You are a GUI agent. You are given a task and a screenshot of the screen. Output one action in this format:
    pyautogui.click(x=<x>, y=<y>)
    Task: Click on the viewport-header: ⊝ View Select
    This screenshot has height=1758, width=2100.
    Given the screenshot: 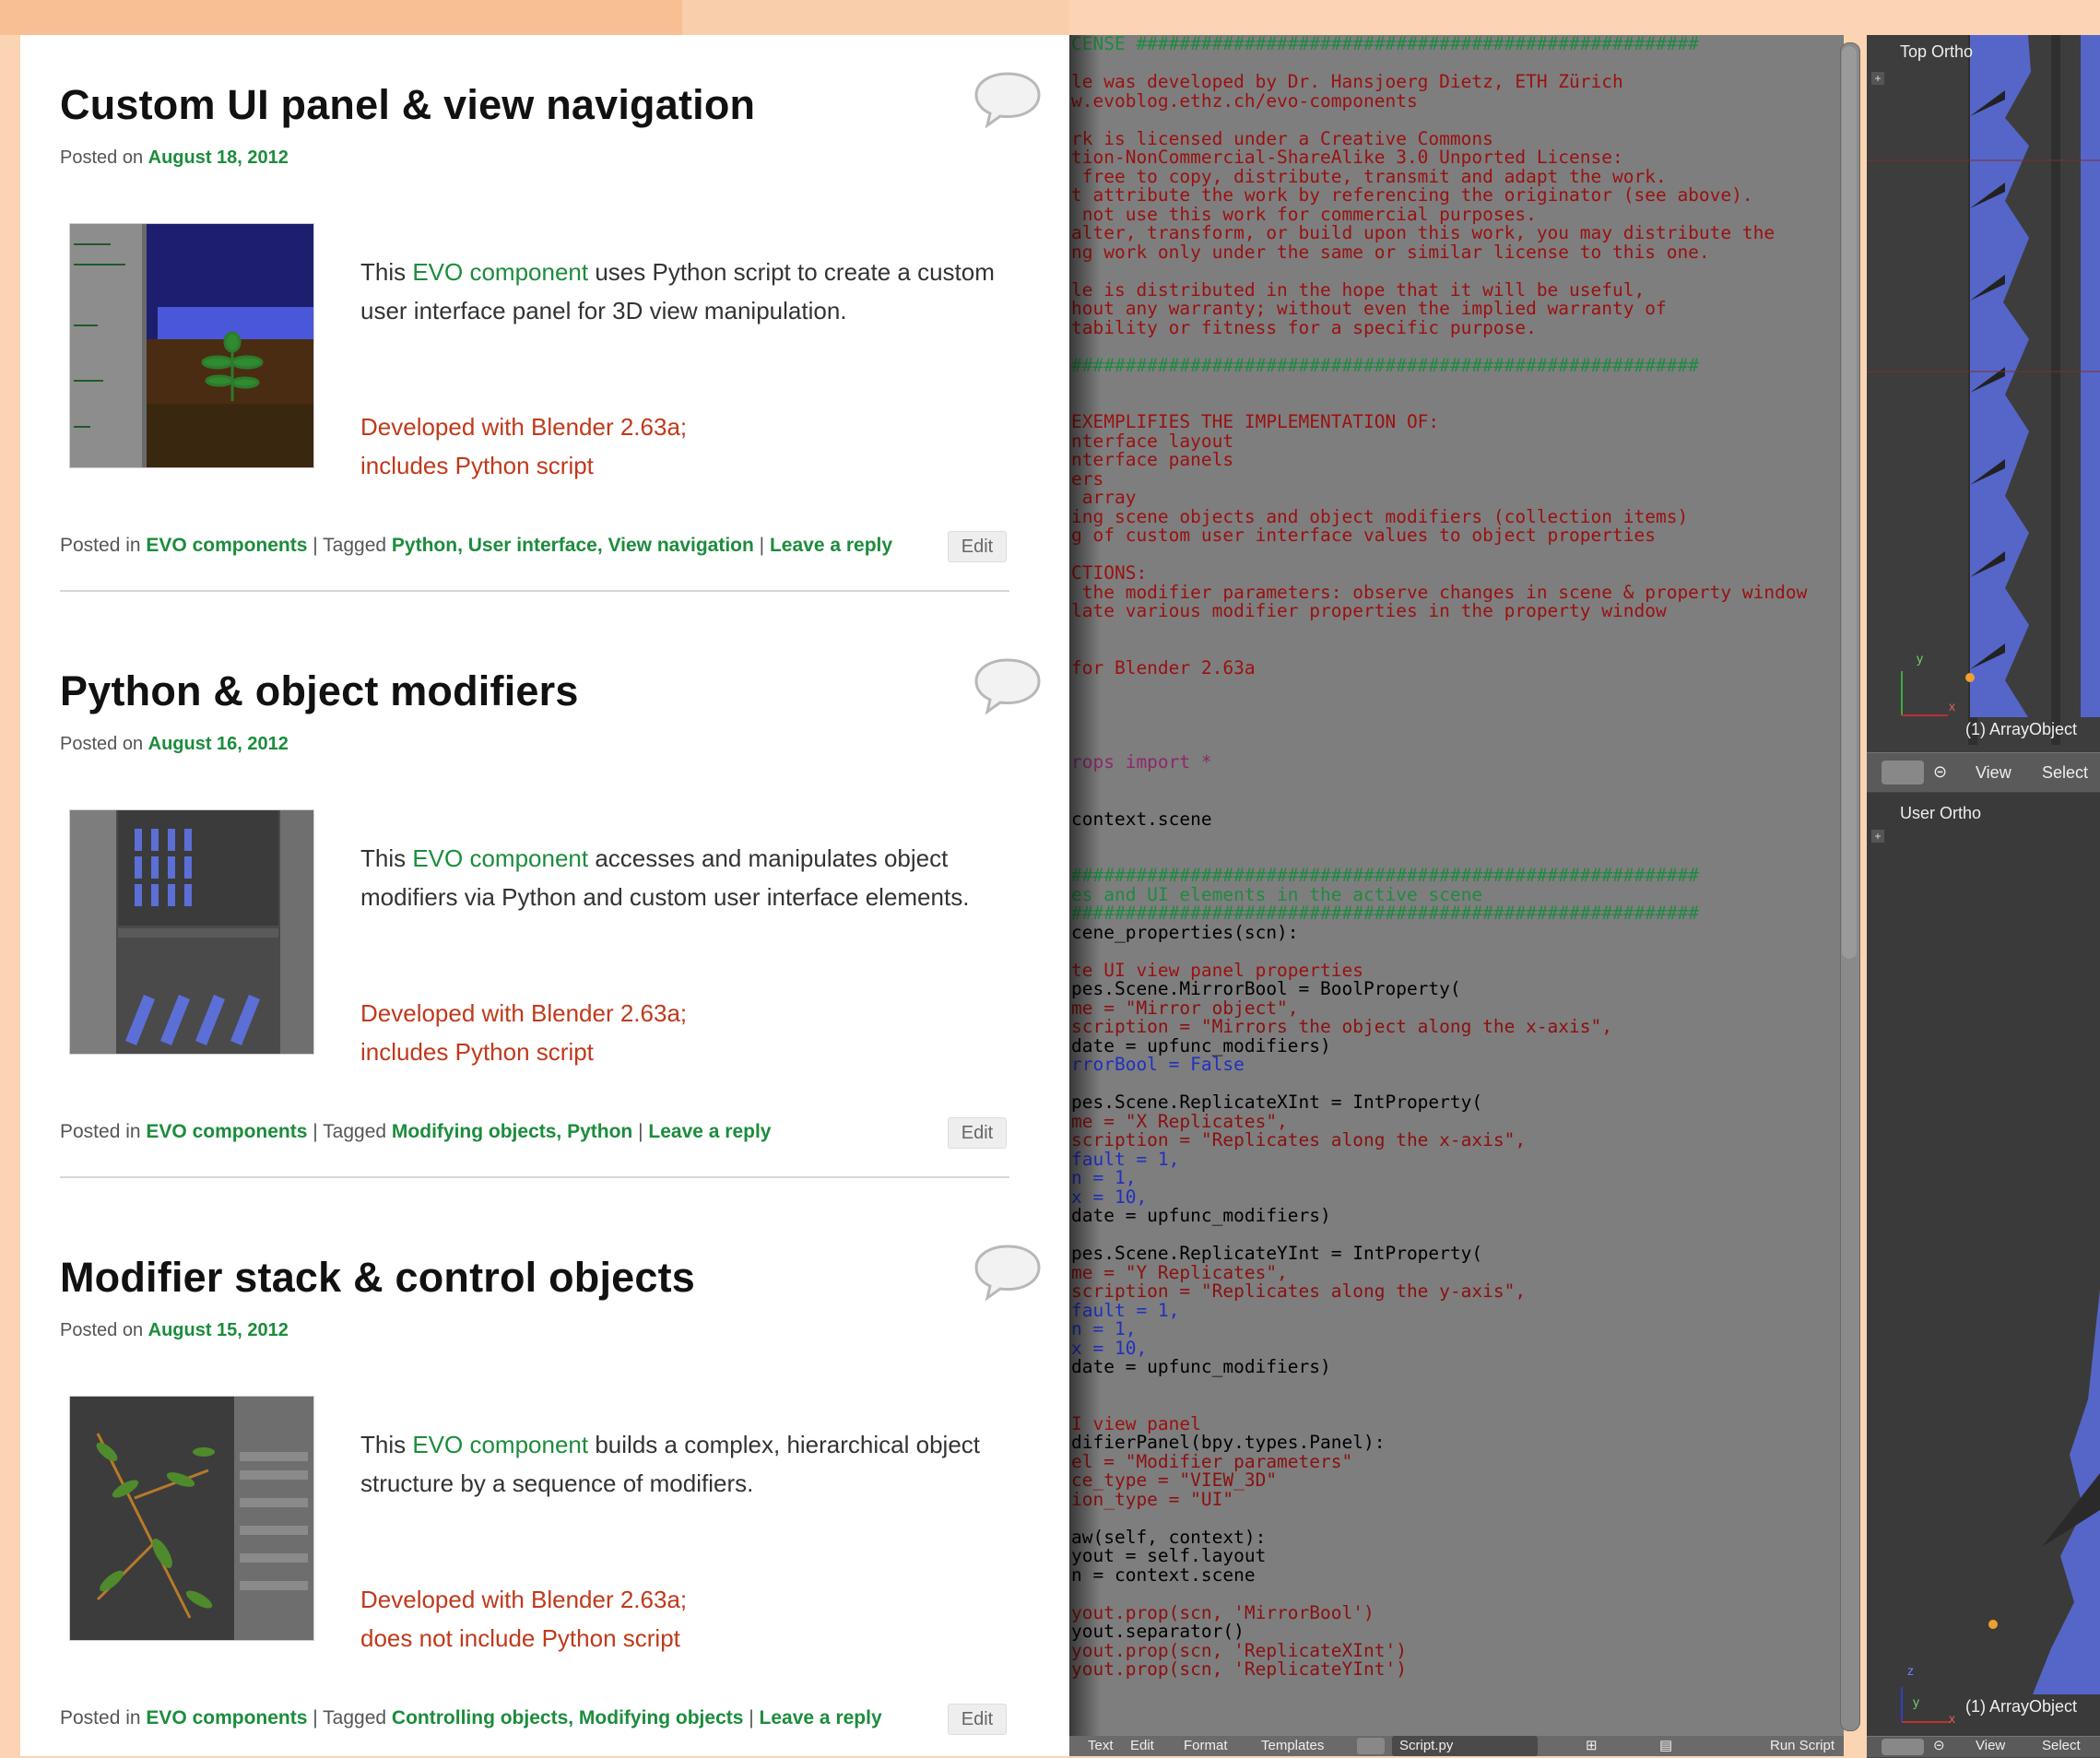 What is the action you would take?
    pyautogui.click(x=1984, y=772)
    